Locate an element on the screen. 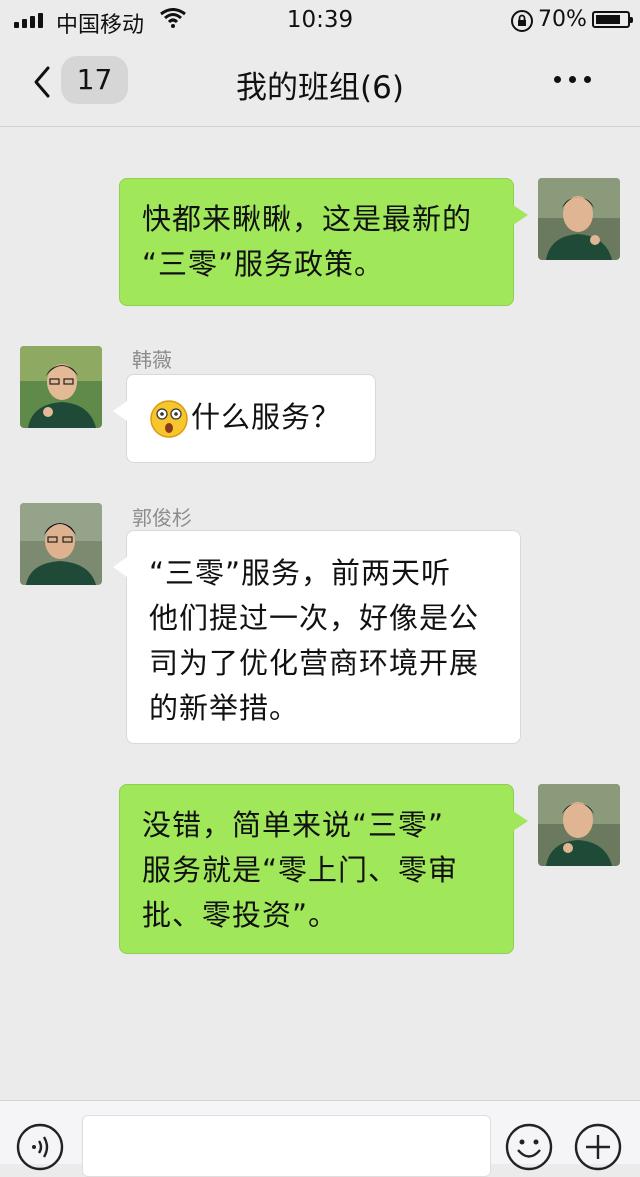  message-bubble-outgoing: 没错，简单来说“三零” 服务就是“零上门、零审 批、零投资”。 is located at coordinates (323, 869).